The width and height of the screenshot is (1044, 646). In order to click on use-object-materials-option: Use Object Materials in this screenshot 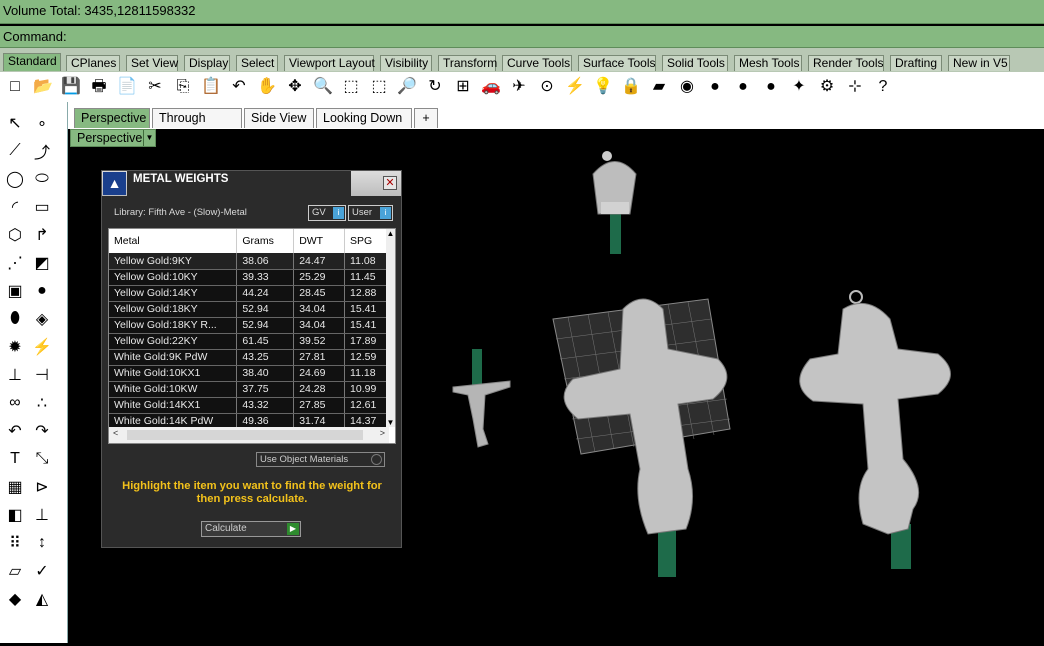, I will do `click(320, 459)`.